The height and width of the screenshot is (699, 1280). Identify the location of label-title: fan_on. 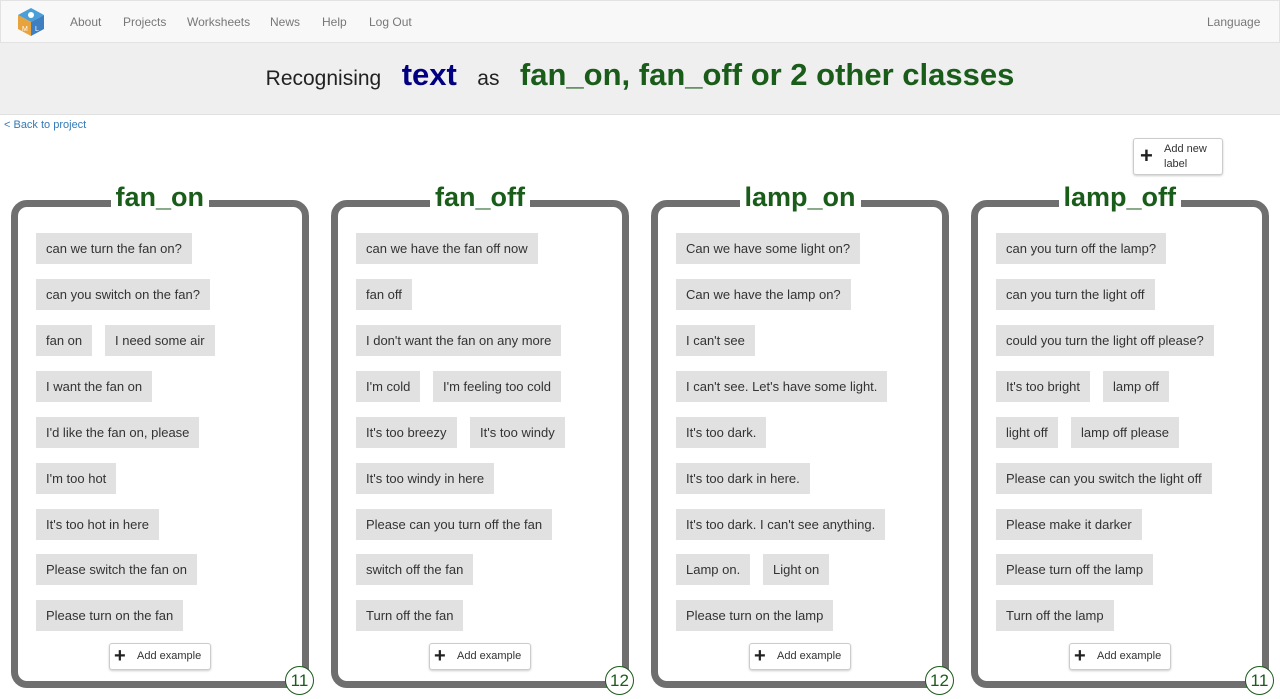
(160, 197).